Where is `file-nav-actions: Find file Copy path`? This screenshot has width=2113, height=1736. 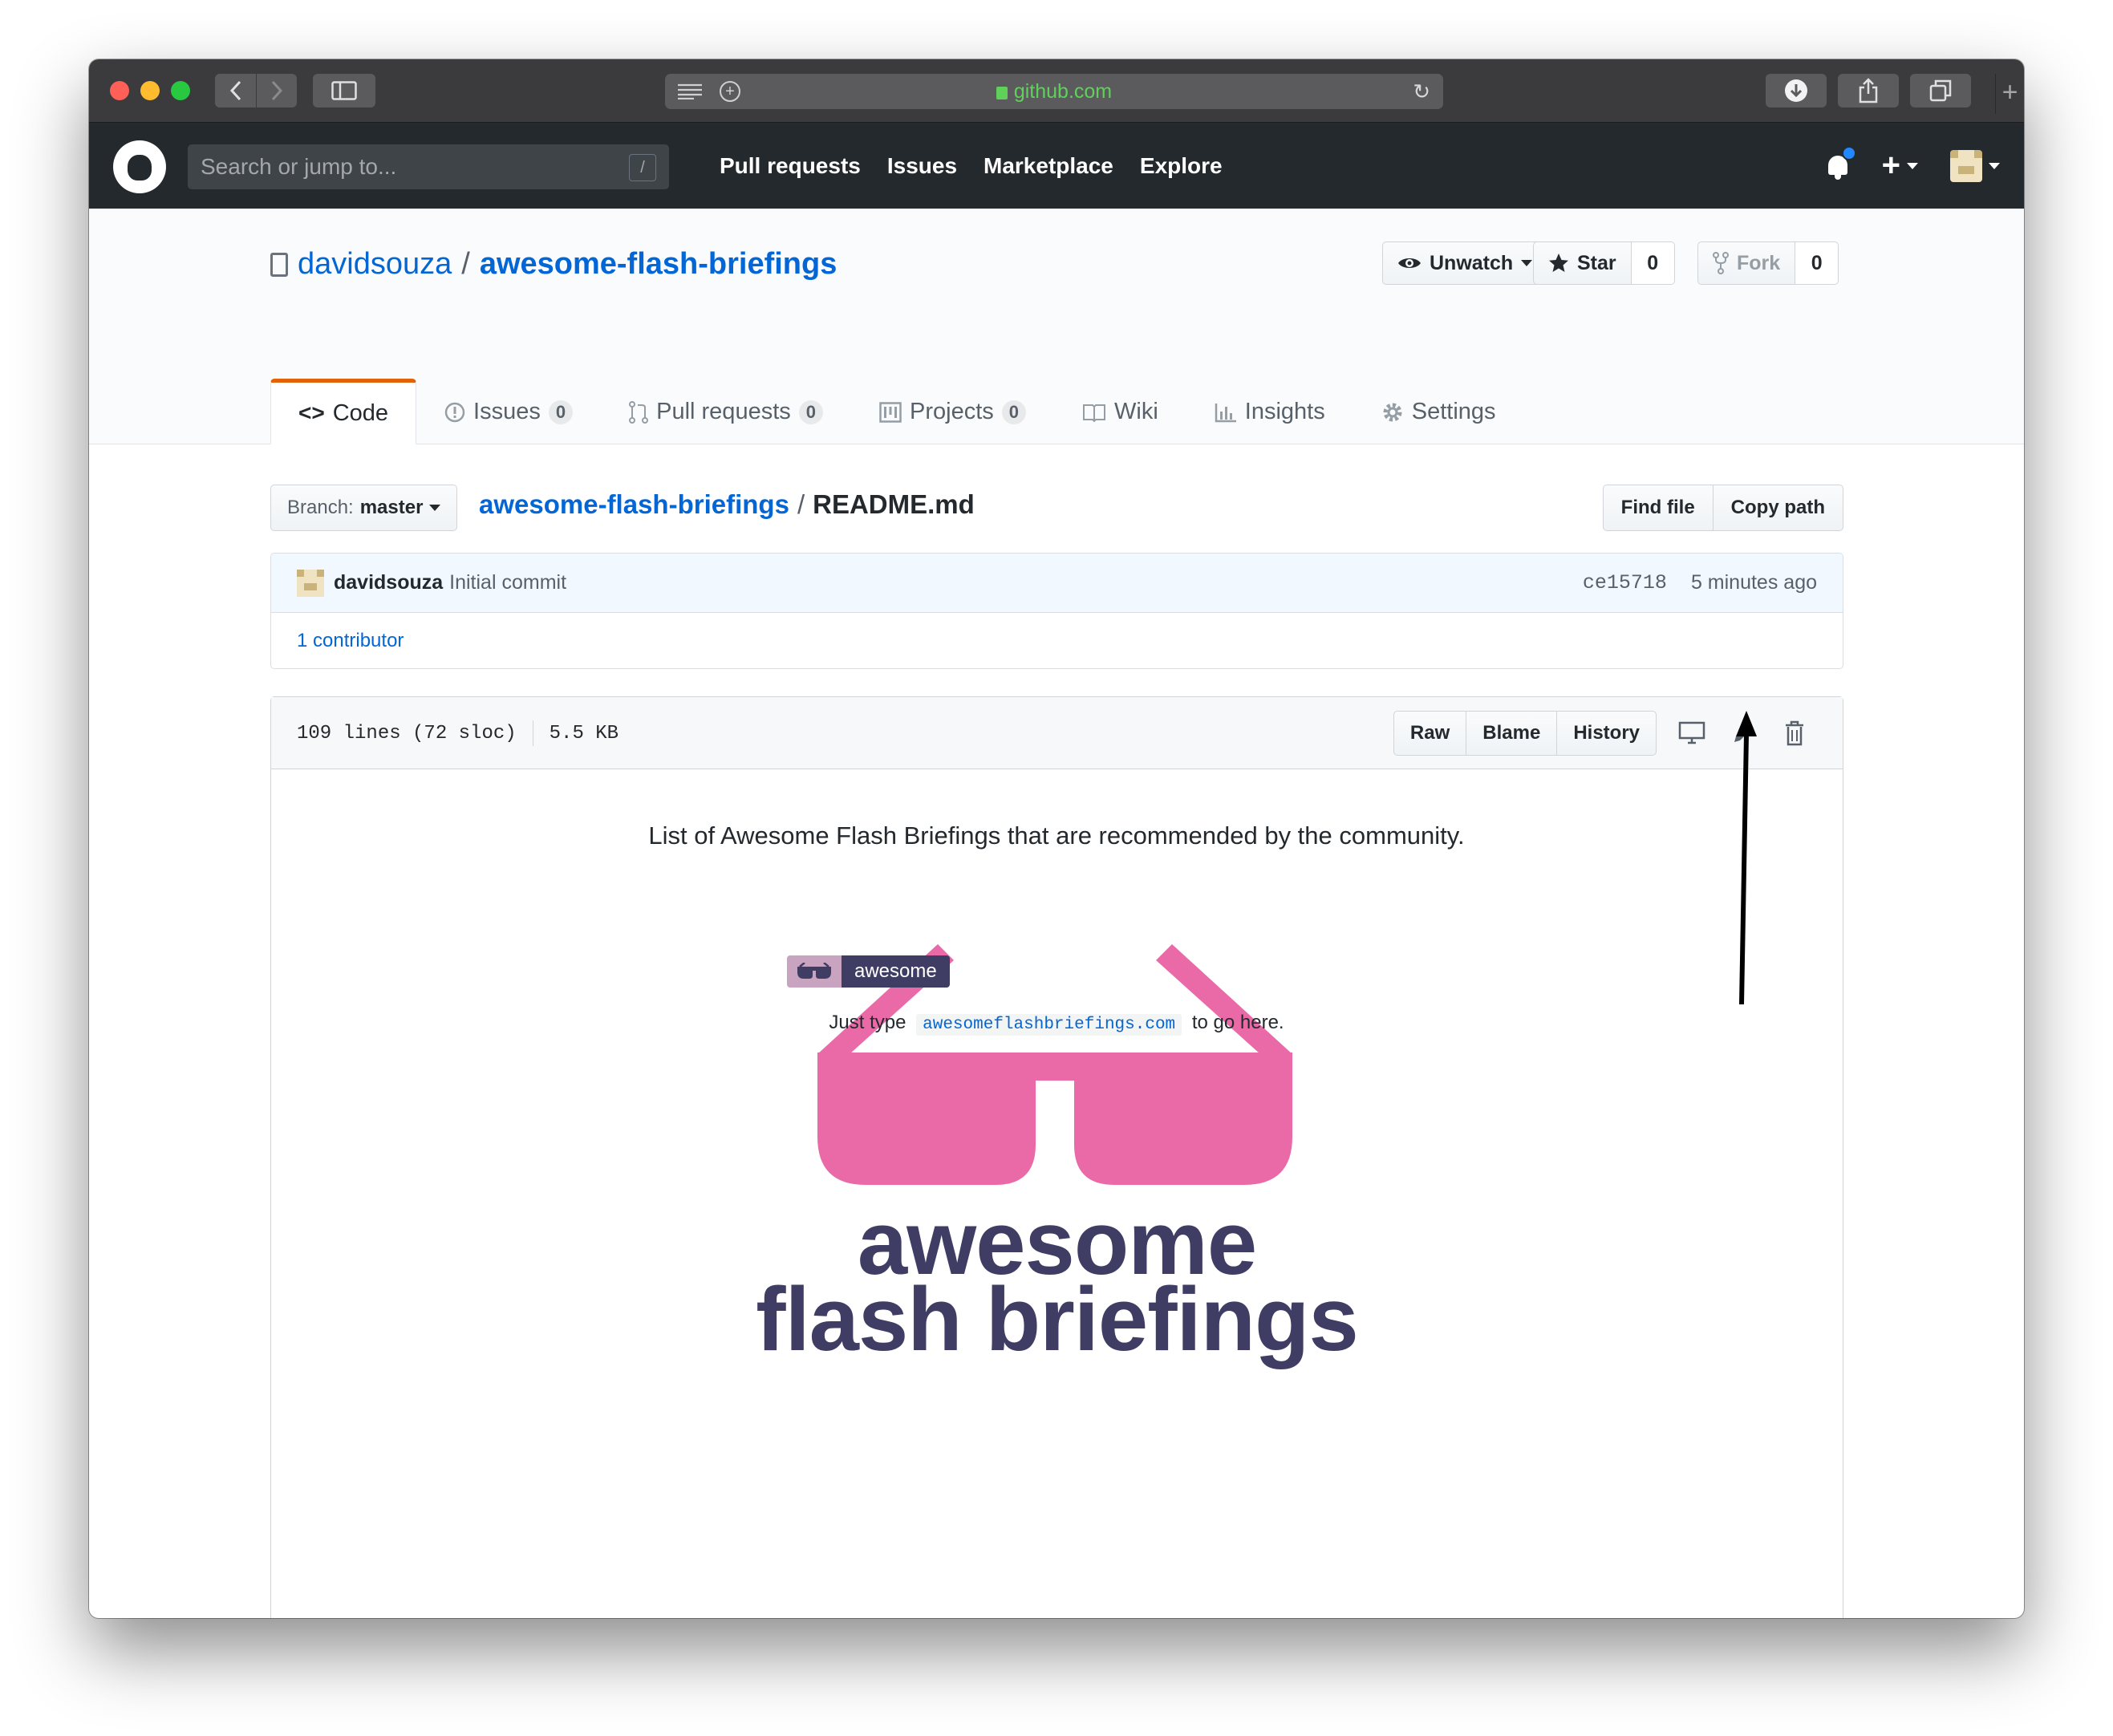
file-nav-actions: Find file Copy path is located at coordinates (1722, 508).